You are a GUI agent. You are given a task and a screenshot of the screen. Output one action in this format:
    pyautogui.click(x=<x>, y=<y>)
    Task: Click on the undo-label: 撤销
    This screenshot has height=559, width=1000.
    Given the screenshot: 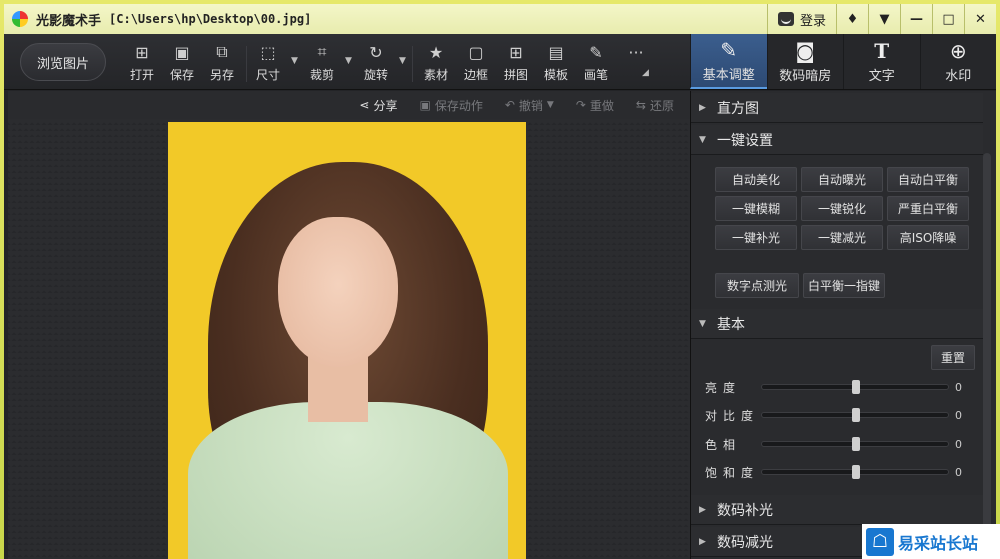 What is the action you would take?
    pyautogui.click(x=530, y=105)
    